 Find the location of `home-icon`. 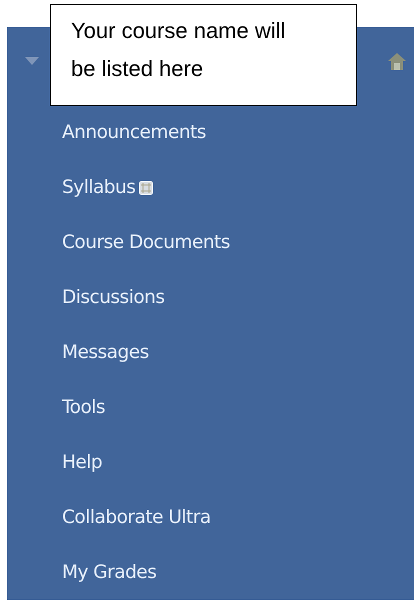

home-icon is located at coordinates (397, 61).